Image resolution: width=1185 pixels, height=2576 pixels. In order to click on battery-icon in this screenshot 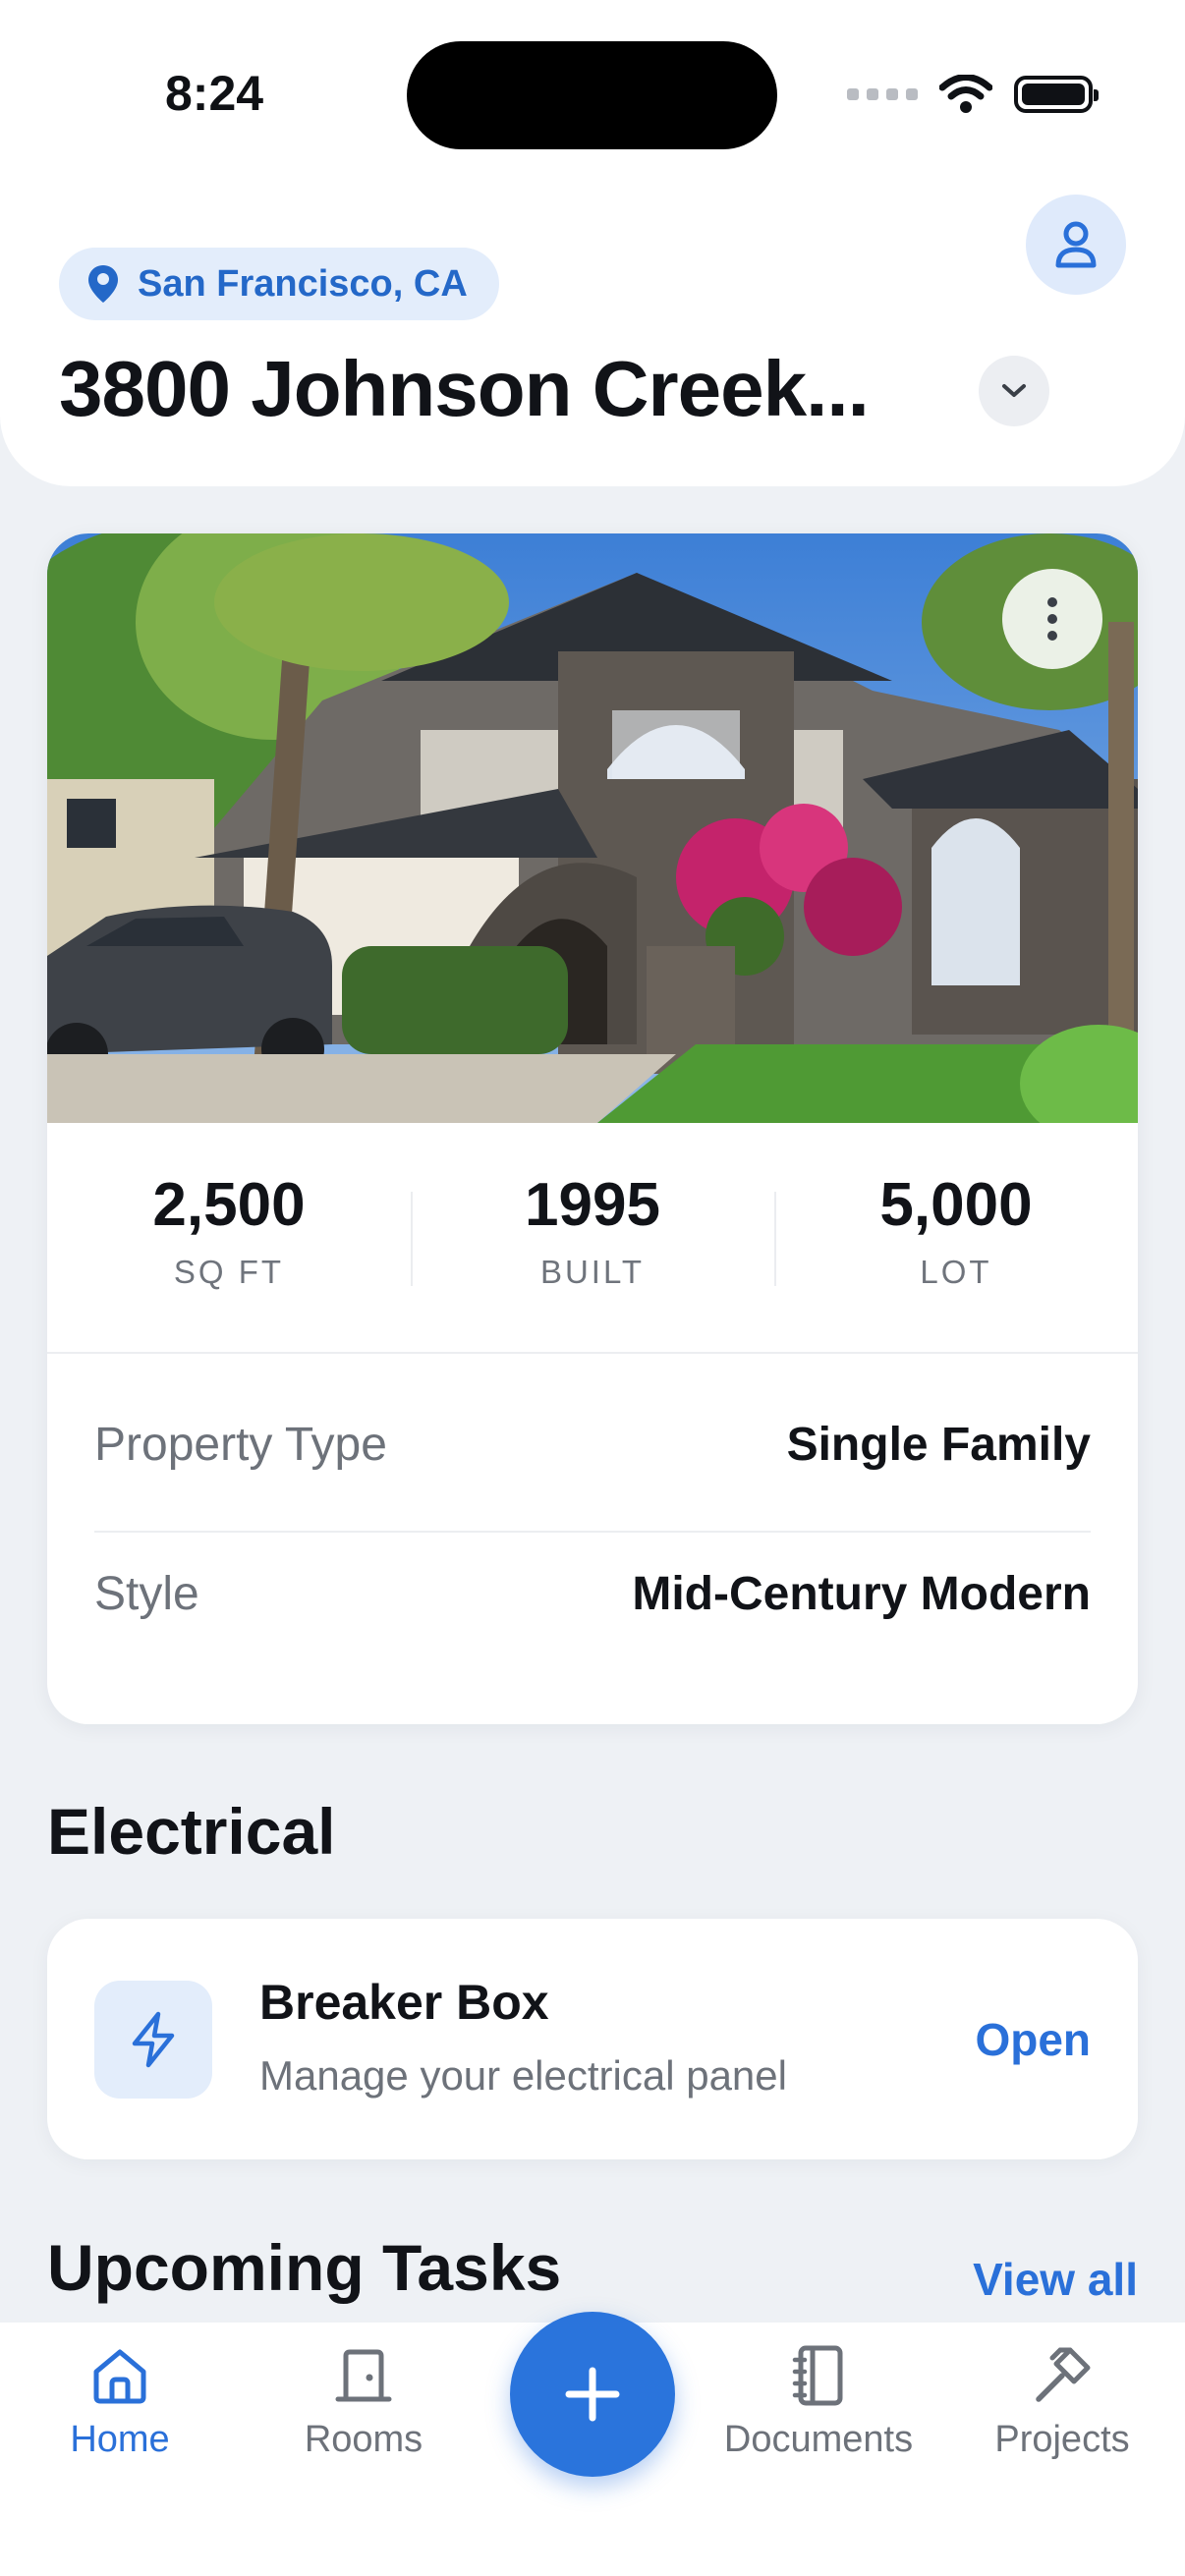, I will do `click(1057, 94)`.